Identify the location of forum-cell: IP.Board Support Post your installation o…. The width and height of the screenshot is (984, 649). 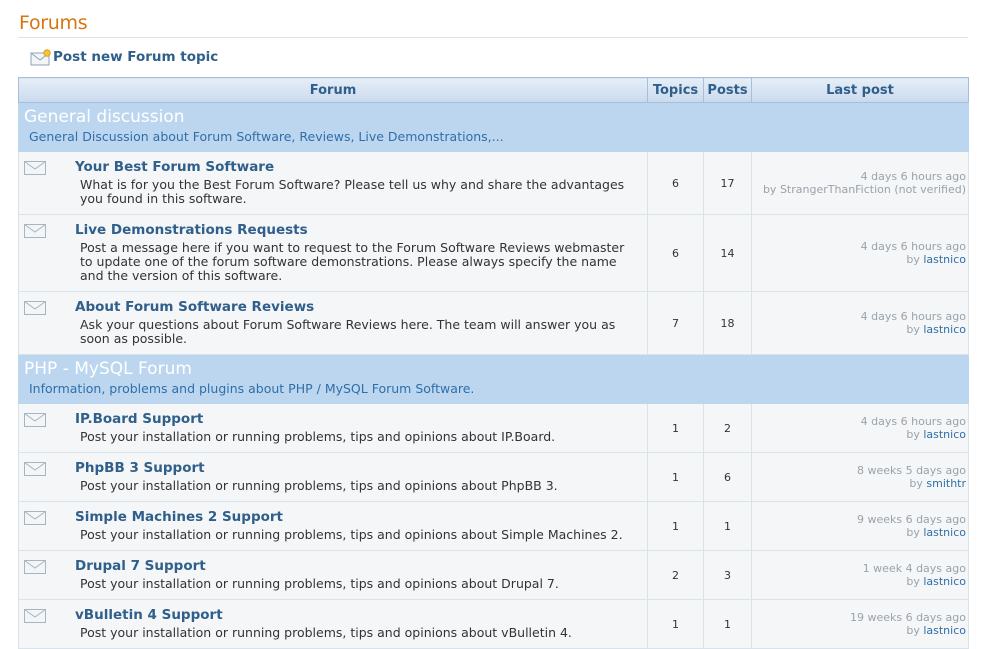
(333, 428).